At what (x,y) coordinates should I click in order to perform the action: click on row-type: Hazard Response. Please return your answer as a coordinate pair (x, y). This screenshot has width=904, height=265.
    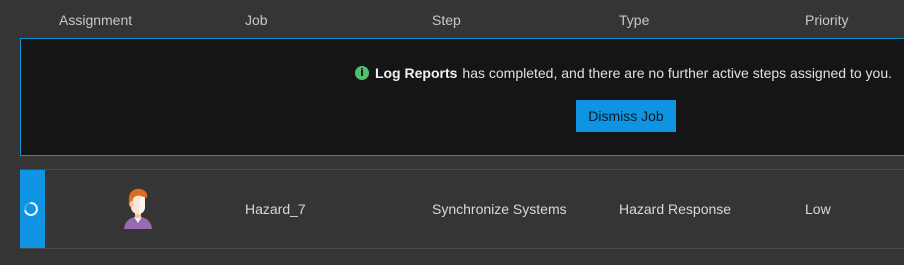
    Looking at the image, I should click on (675, 209).